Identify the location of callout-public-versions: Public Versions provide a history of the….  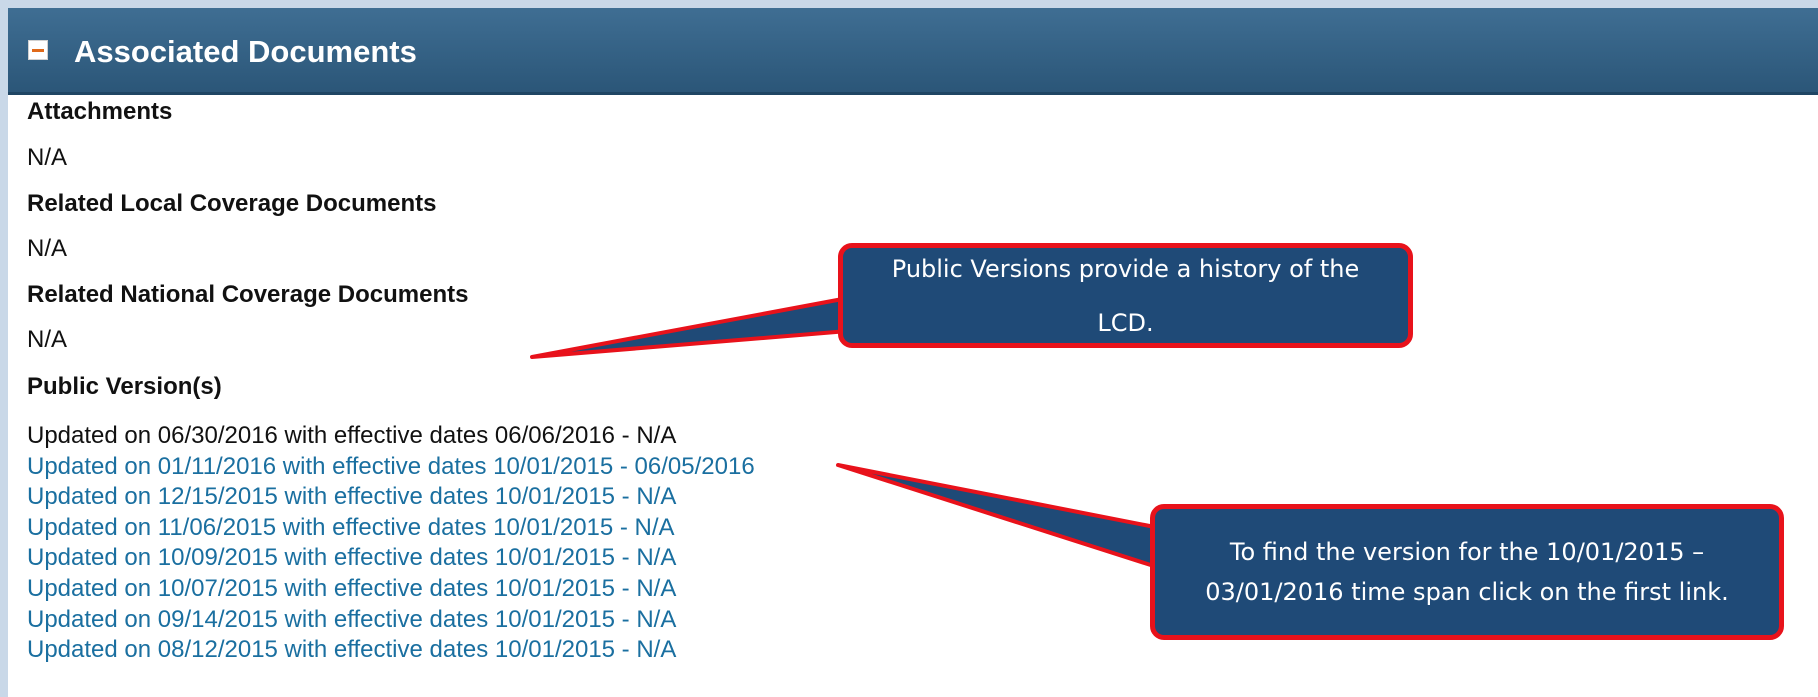
(1125, 295).